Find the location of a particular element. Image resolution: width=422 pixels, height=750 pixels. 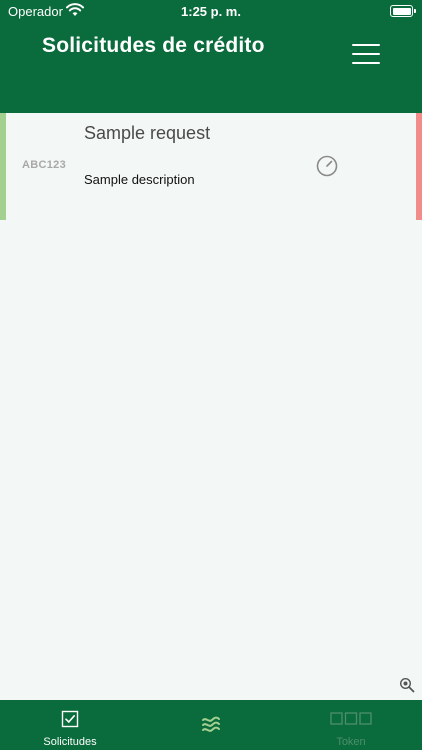

tab-token: Token is located at coordinates (351, 725).